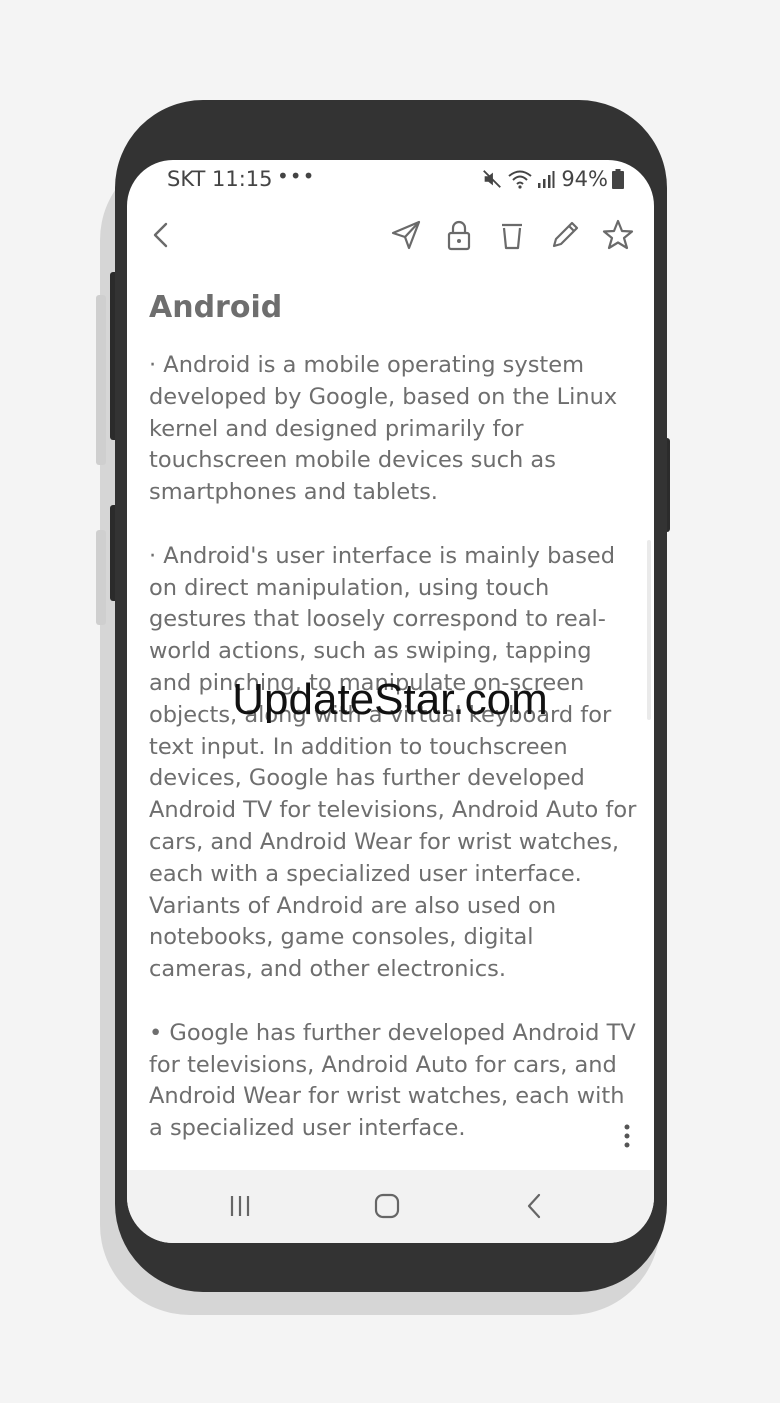 Image resolution: width=780 pixels, height=1403 pixels. Describe the element at coordinates (220, 179) in the screenshot. I see `carrier-time: SKT 11:15` at that location.